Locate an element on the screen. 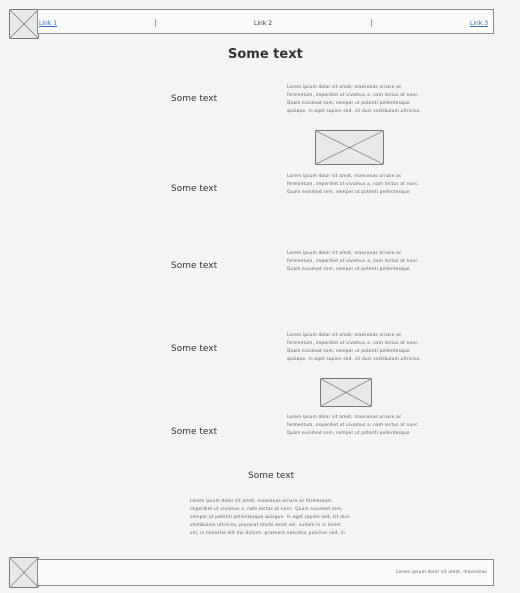  page-title: Some text is located at coordinates (265, 54).